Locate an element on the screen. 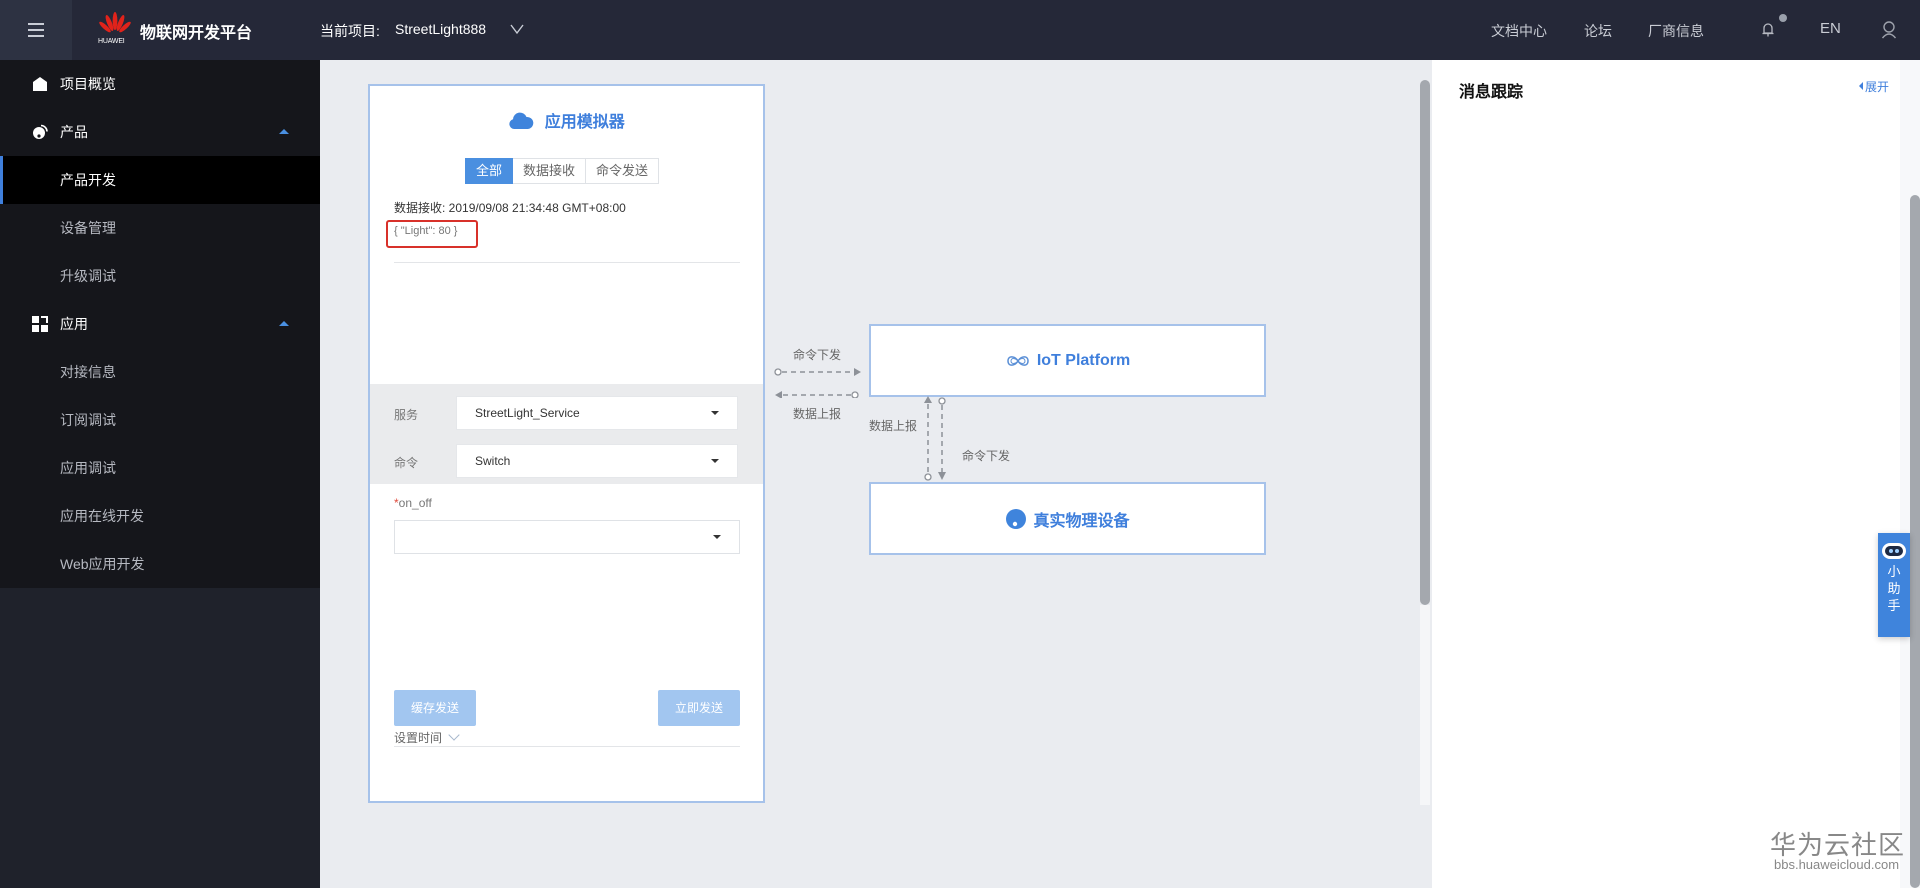 The image size is (1920, 888). caret-left-icon is located at coordinates (1861, 86).